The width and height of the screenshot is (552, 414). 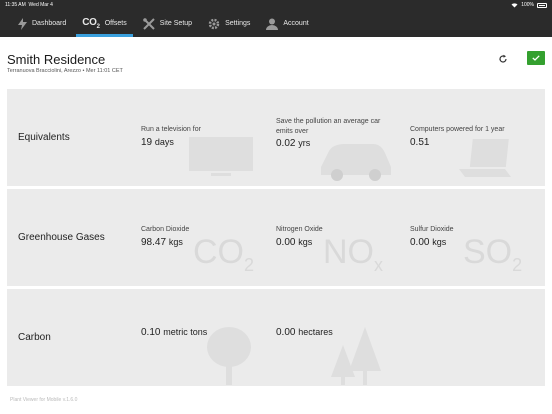 What do you see at coordinates (201, 242) in the screenshot?
I see `ghg-co2-value: 98.47 kgs` at bounding box center [201, 242].